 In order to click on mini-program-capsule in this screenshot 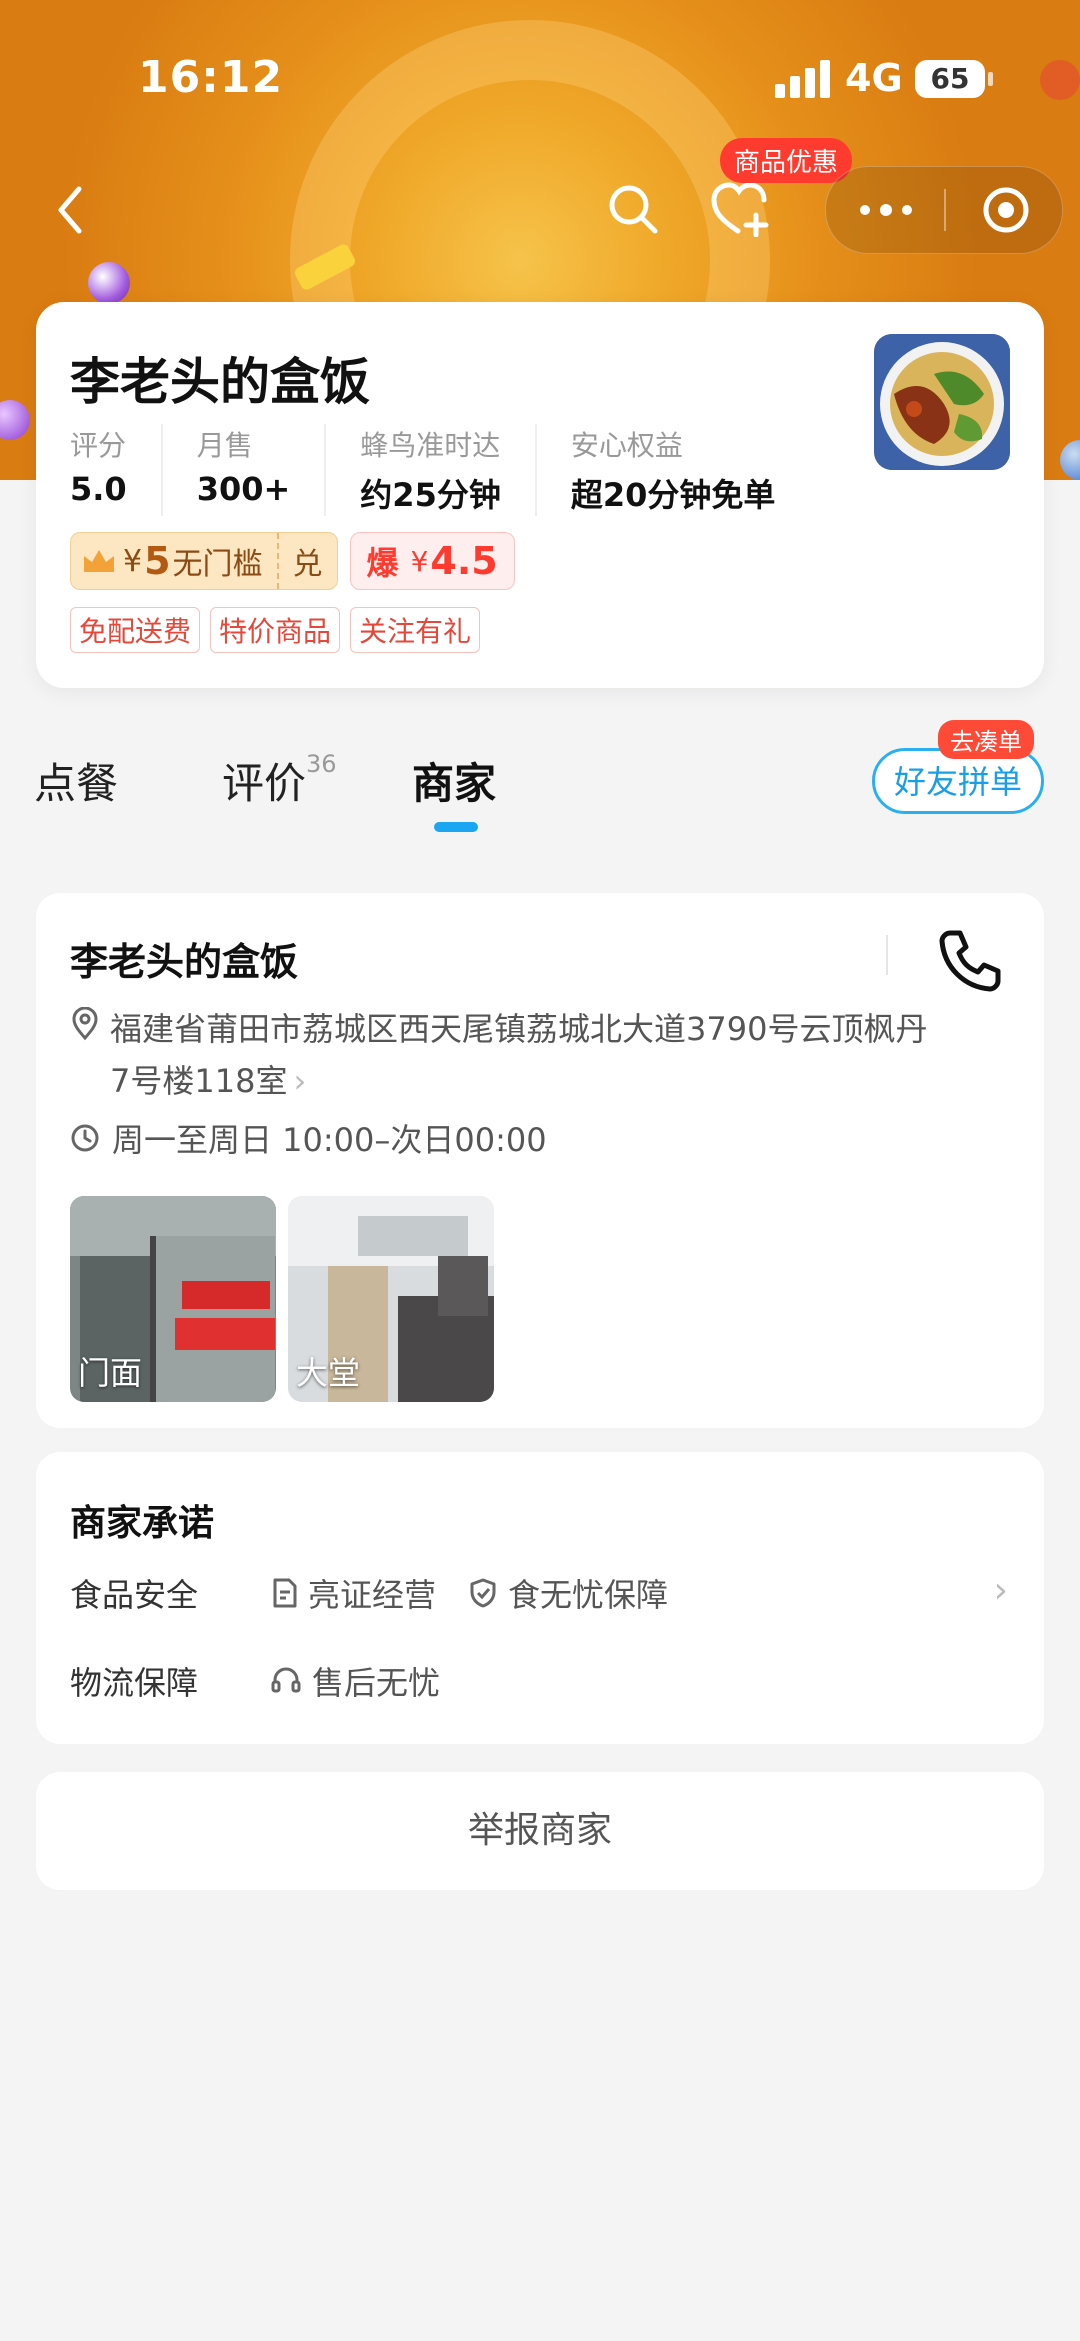, I will do `click(944, 210)`.